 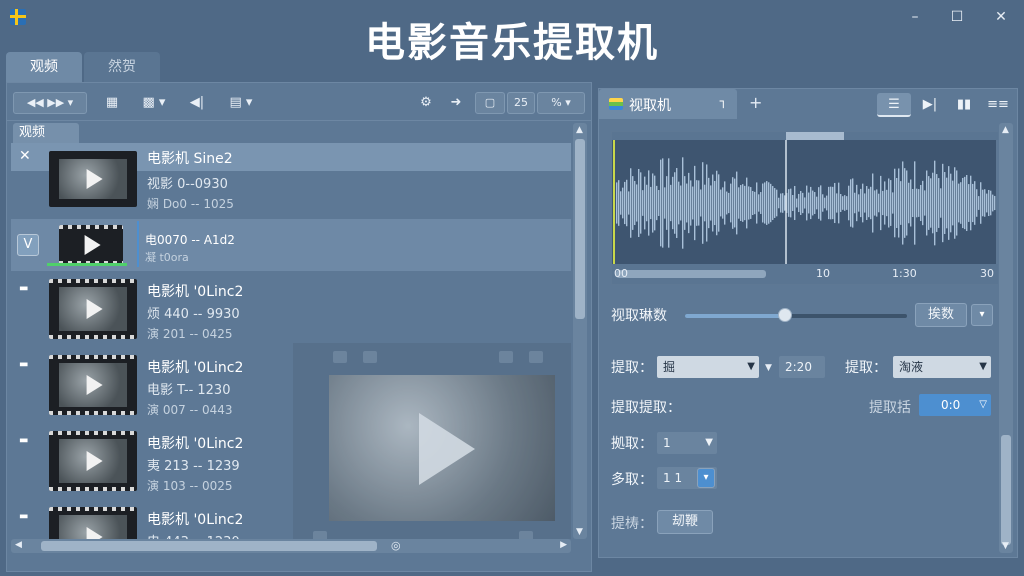 I want to click on time-scroll-thumb, so click(x=691, y=274).